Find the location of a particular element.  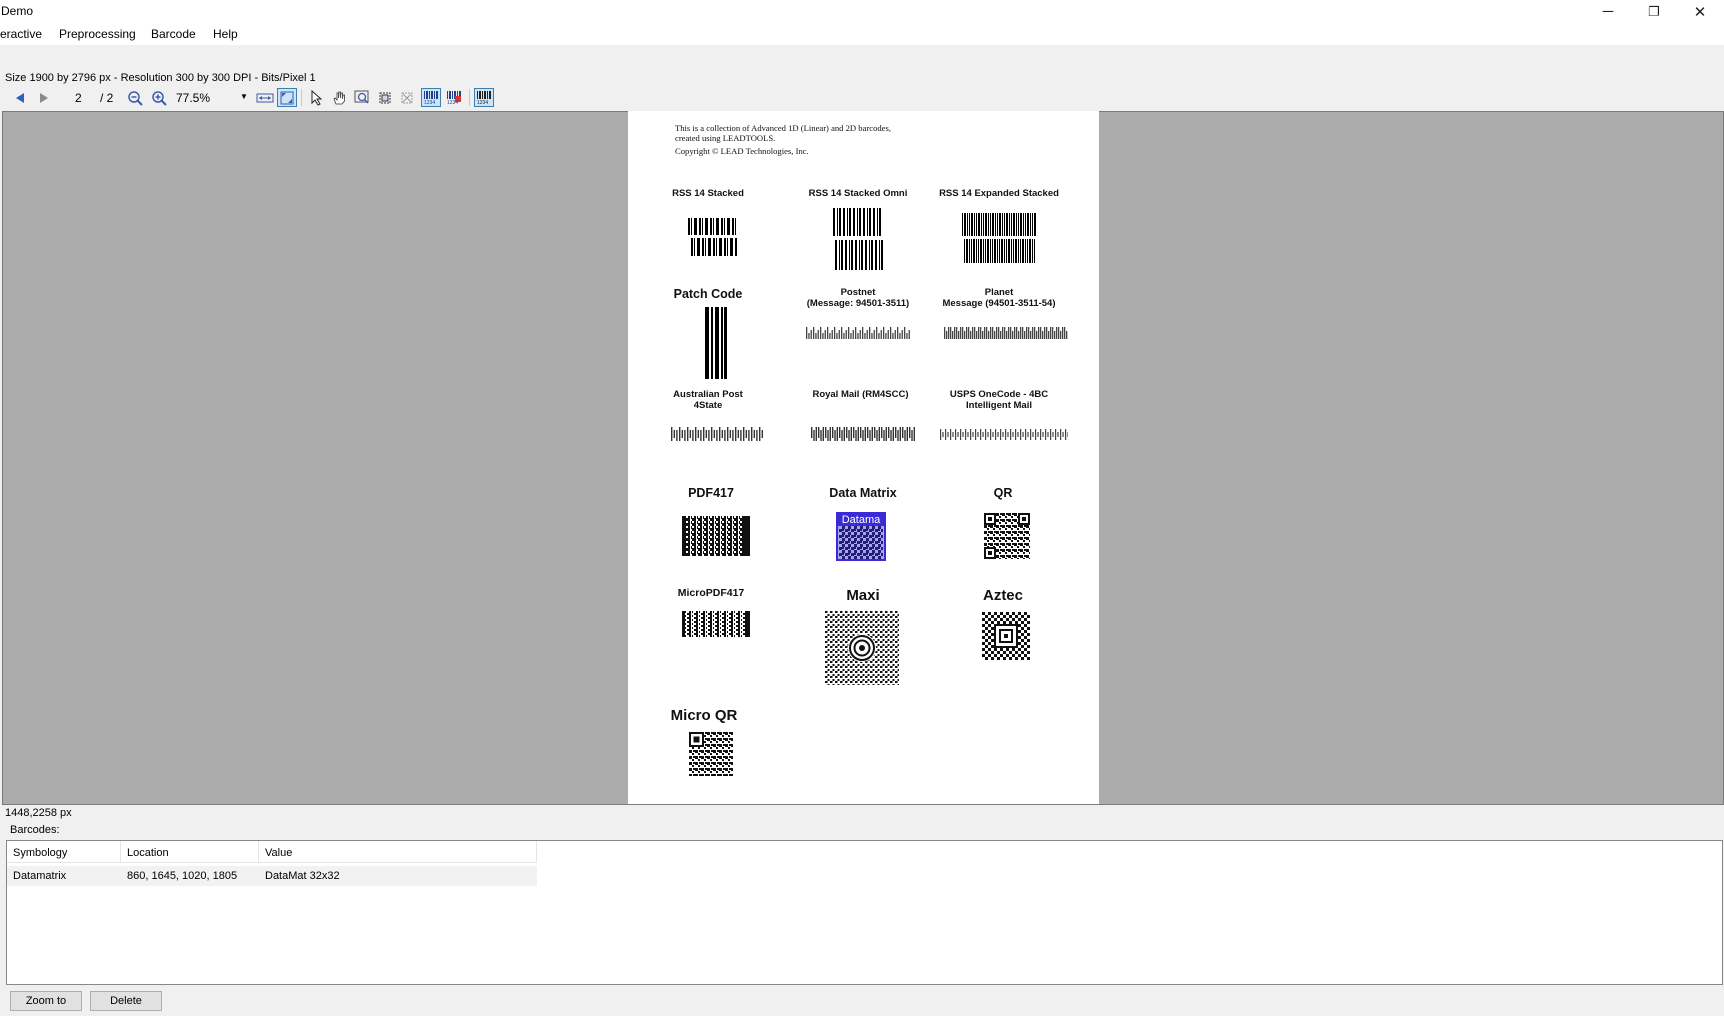

barcode-rss14-expanded-stacked is located at coordinates (999, 238).